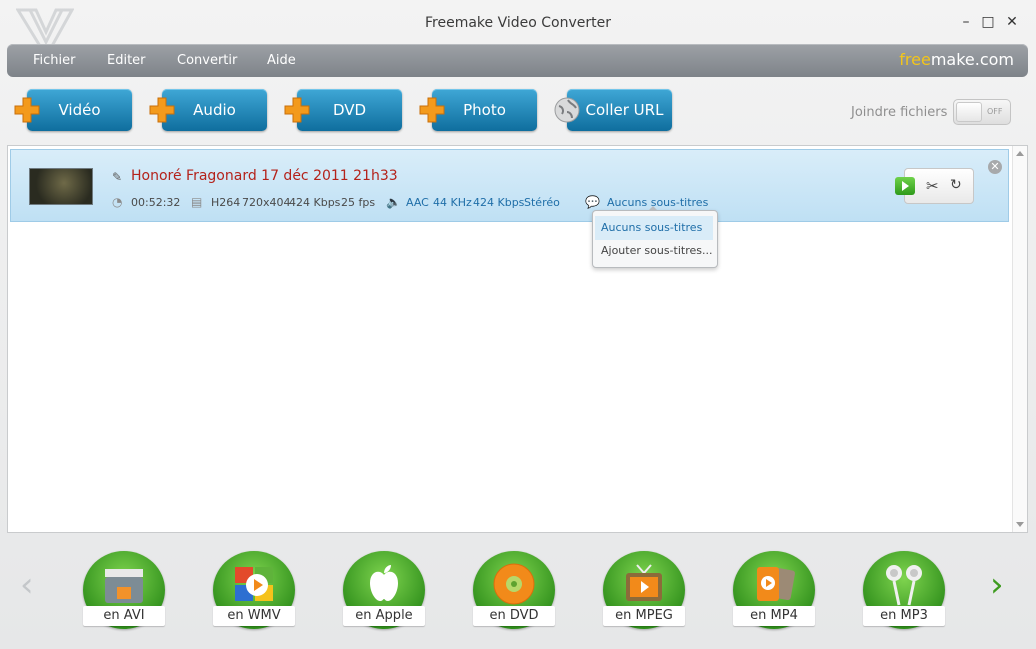 The image size is (1036, 649). I want to click on subtitle-option-none: Aucuns sous-titres, so click(654, 228).